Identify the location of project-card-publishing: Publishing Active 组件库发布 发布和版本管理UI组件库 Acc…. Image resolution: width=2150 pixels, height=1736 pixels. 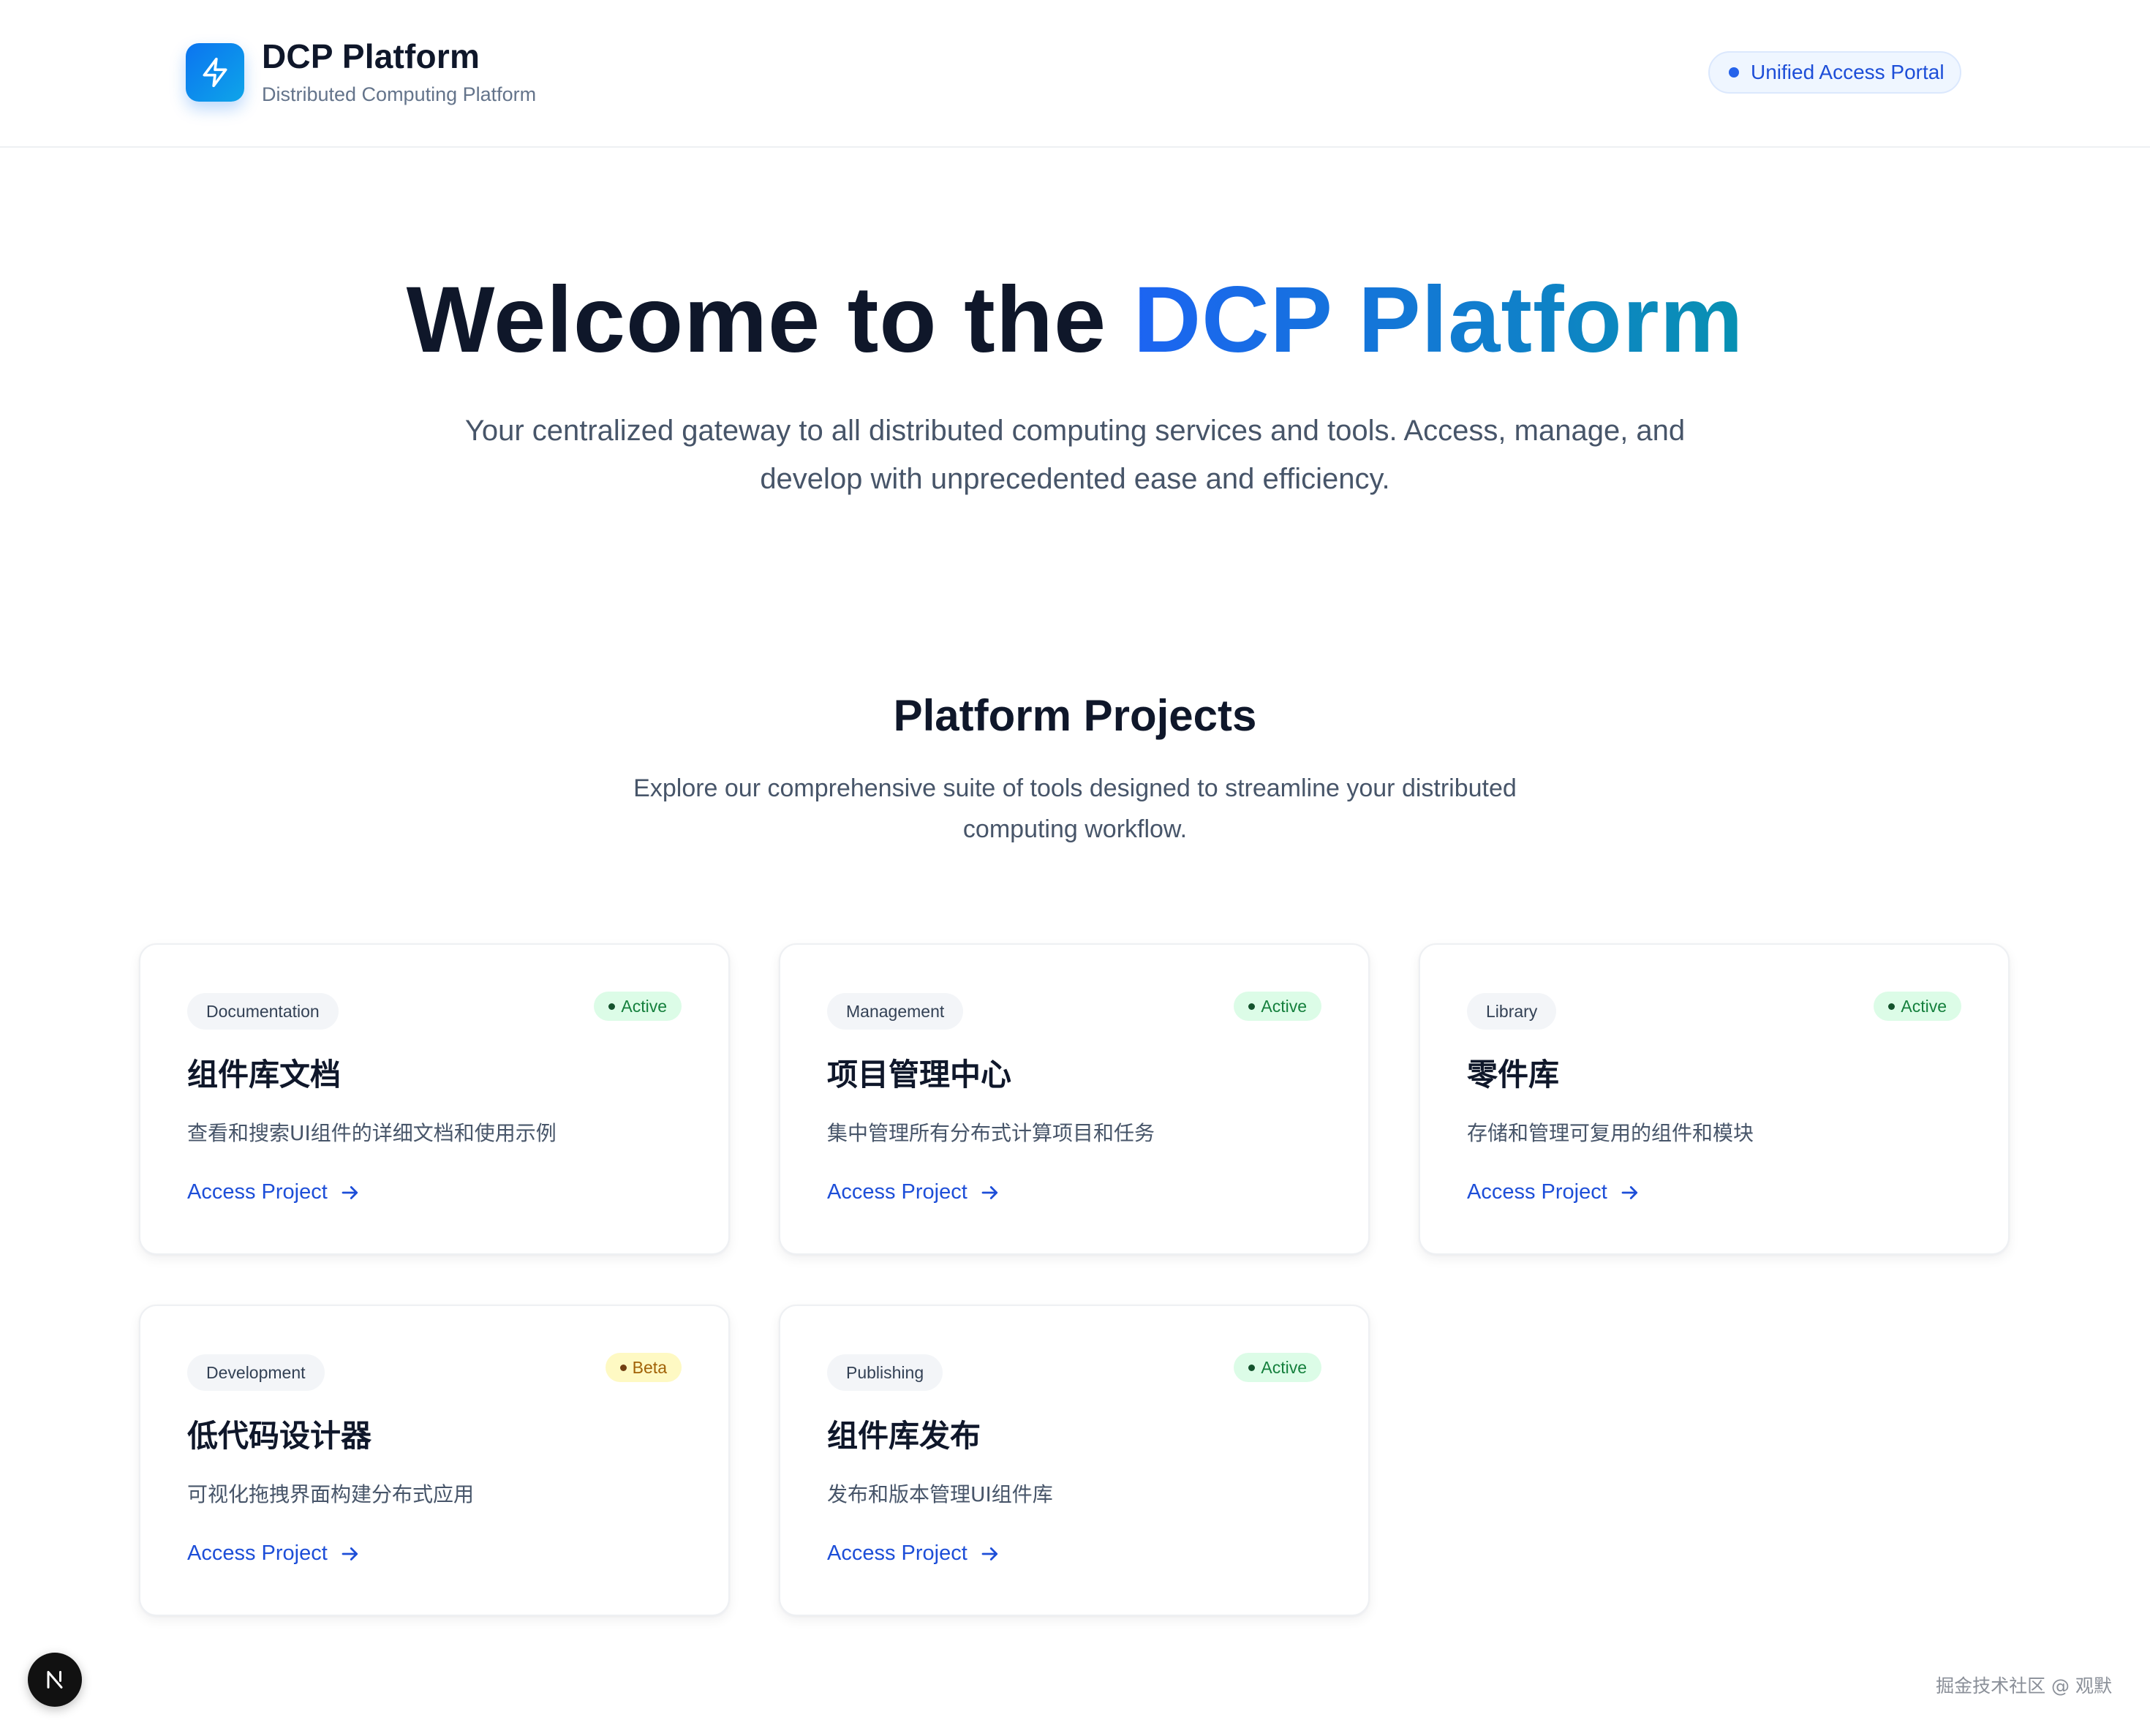
(1074, 1460).